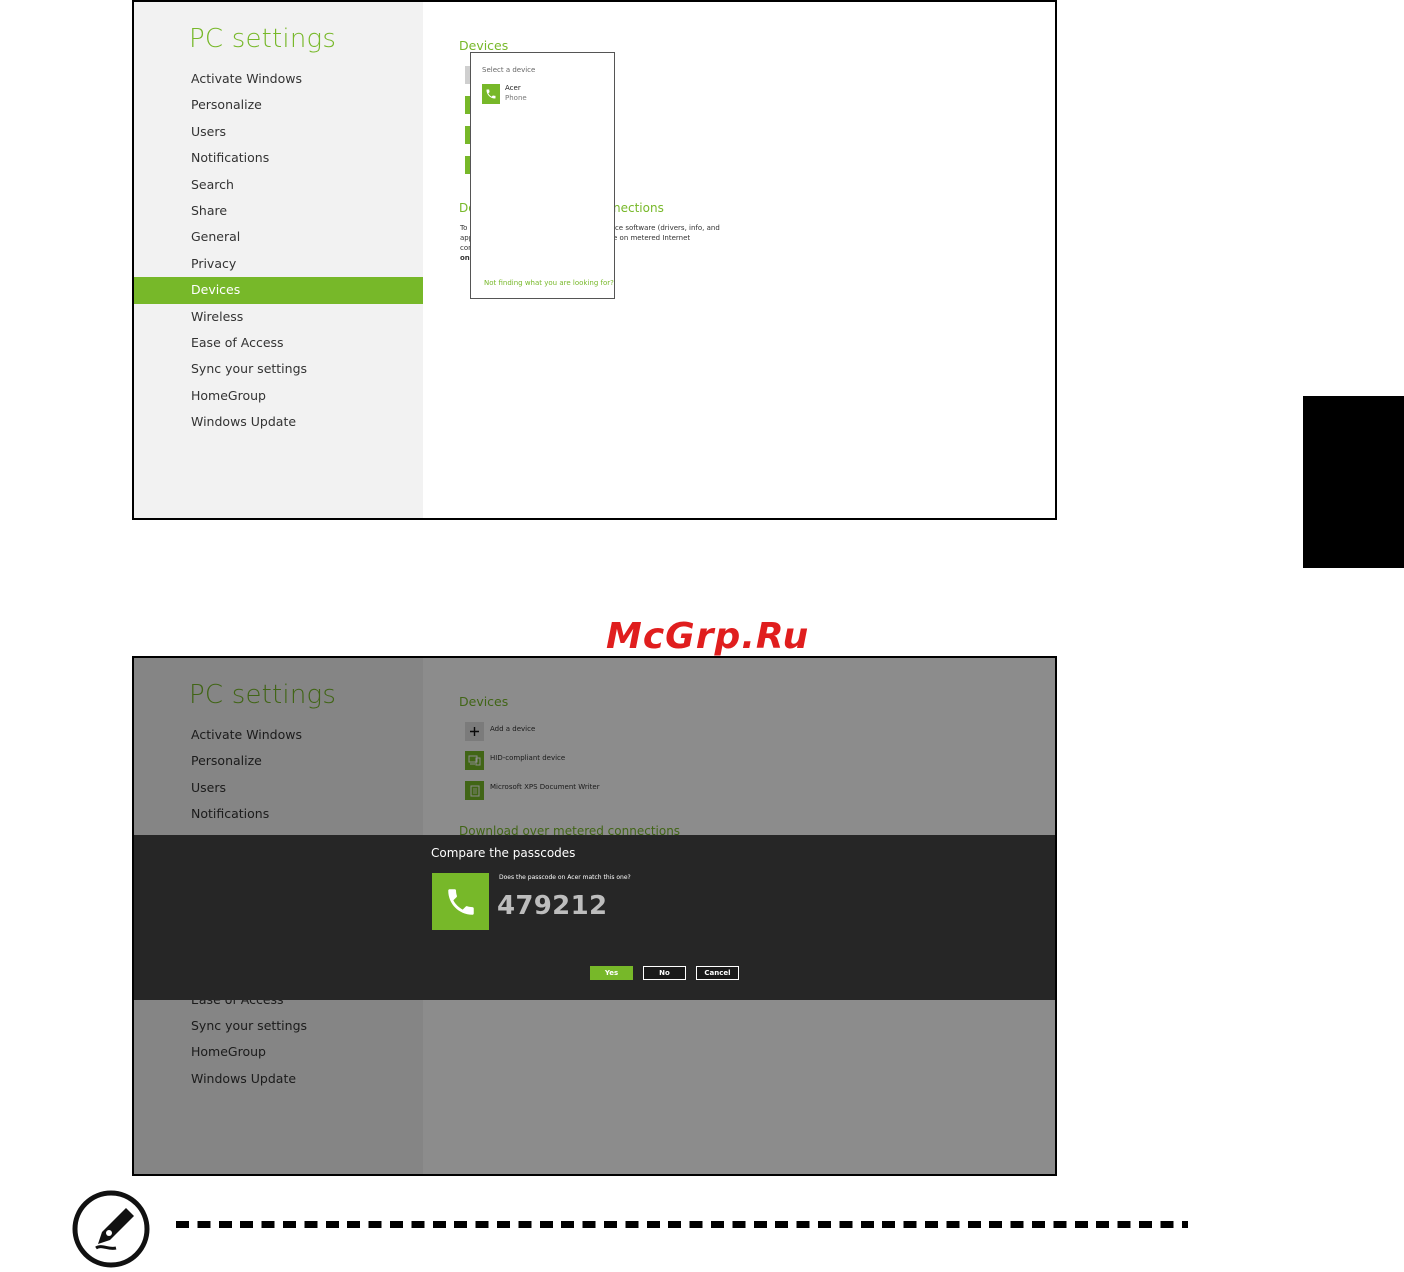  What do you see at coordinates (278, 343) in the screenshot?
I see `nav-item-ease-of-access: Ease of Access` at bounding box center [278, 343].